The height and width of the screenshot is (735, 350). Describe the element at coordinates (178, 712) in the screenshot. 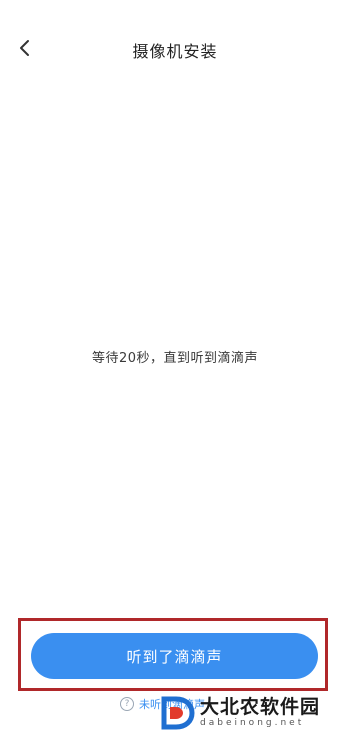

I see `watermark-logo-icon` at that location.